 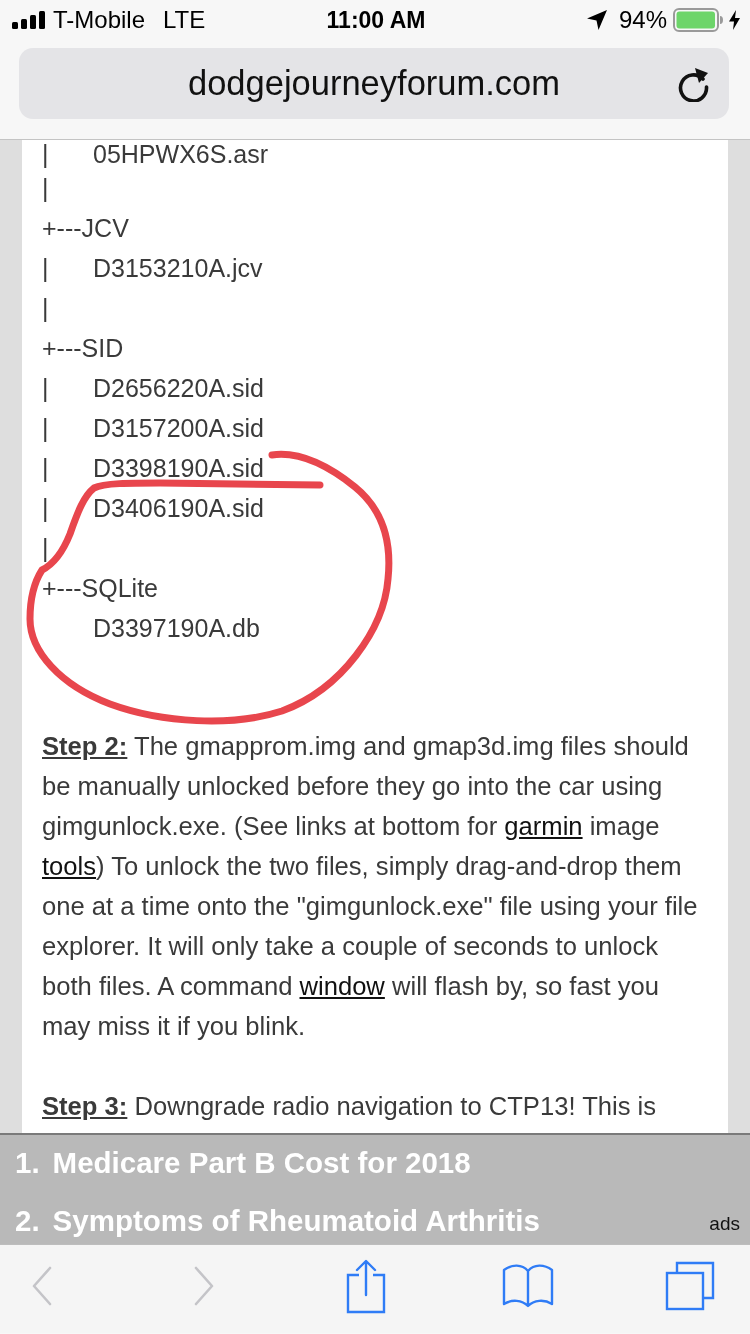 I want to click on carrier-label: T-Mobile, so click(x=99, y=20).